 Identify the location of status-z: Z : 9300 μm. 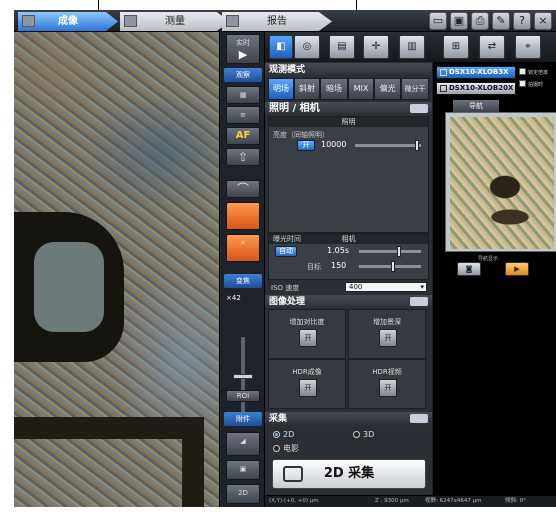
(392, 501).